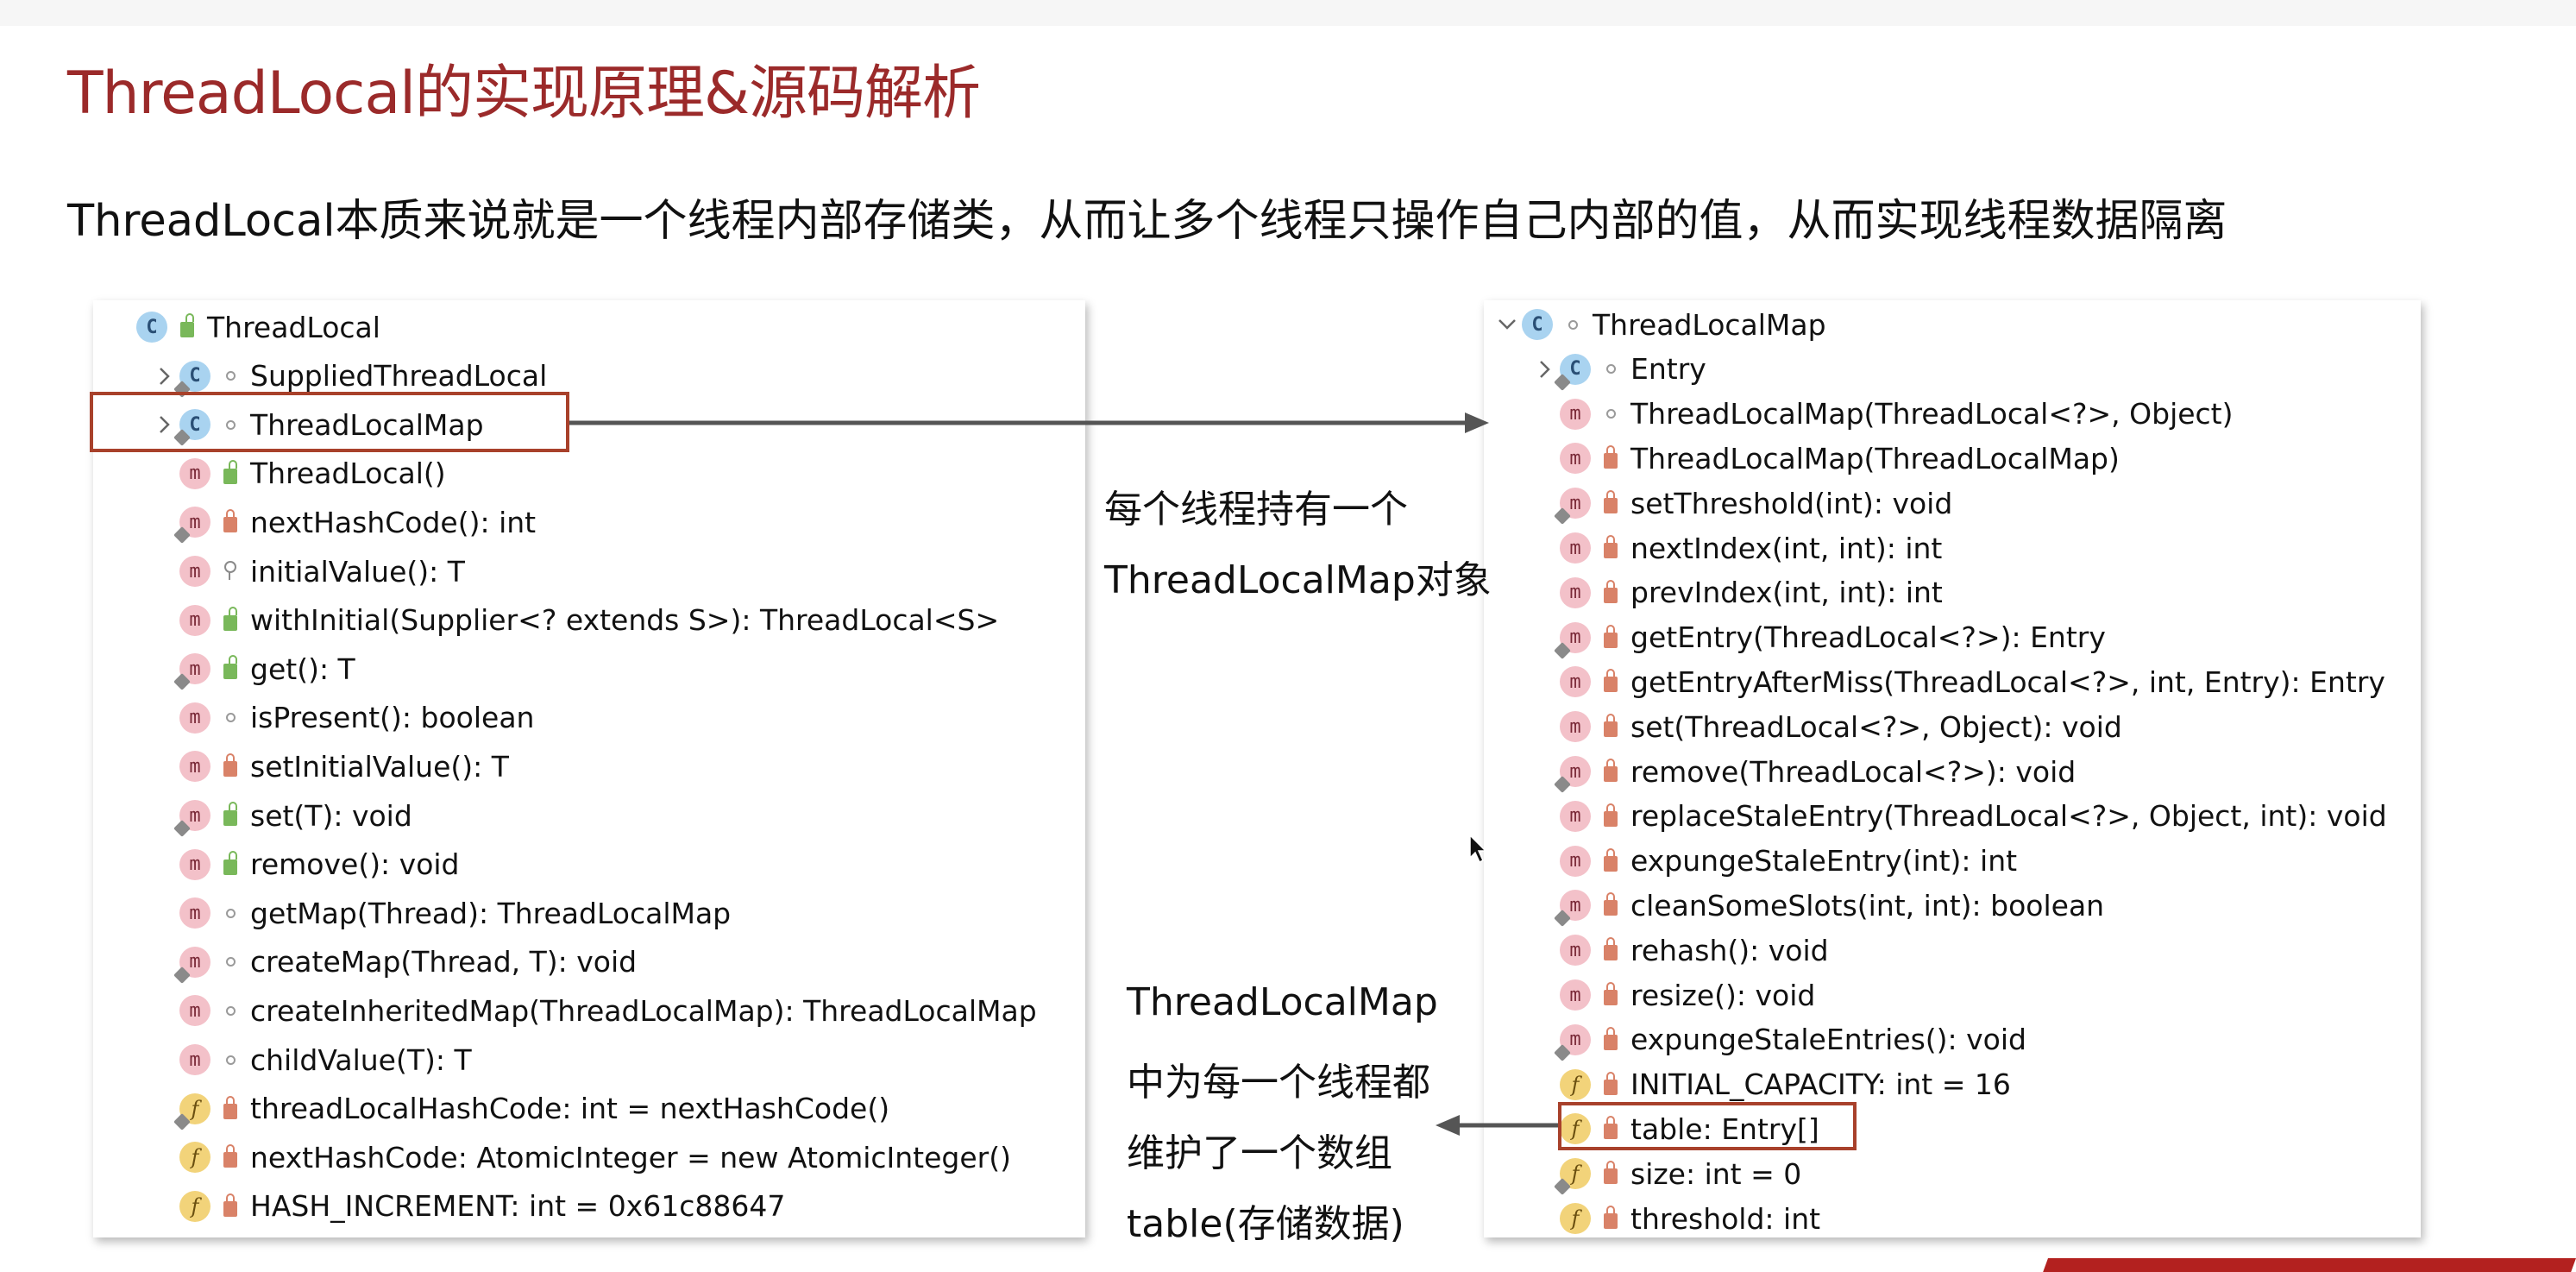 This screenshot has height=1272, width=2576. What do you see at coordinates (1876, 726) in the screenshot?
I see `tree-row-label: set(ThreadLocal<?>, Object): void` at bounding box center [1876, 726].